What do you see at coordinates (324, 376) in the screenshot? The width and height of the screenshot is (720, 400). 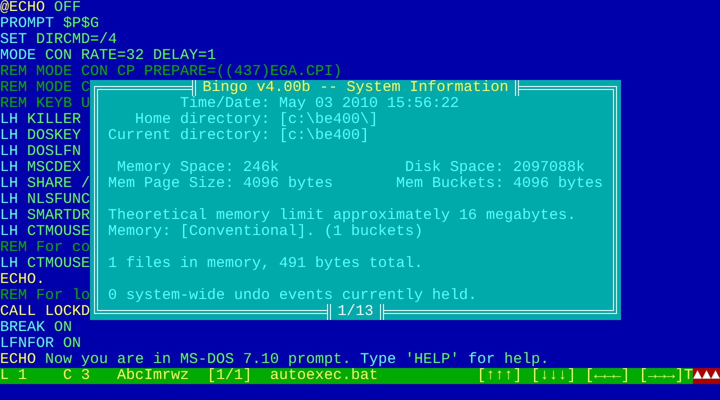 I see `file-name: autoexec.bat` at bounding box center [324, 376].